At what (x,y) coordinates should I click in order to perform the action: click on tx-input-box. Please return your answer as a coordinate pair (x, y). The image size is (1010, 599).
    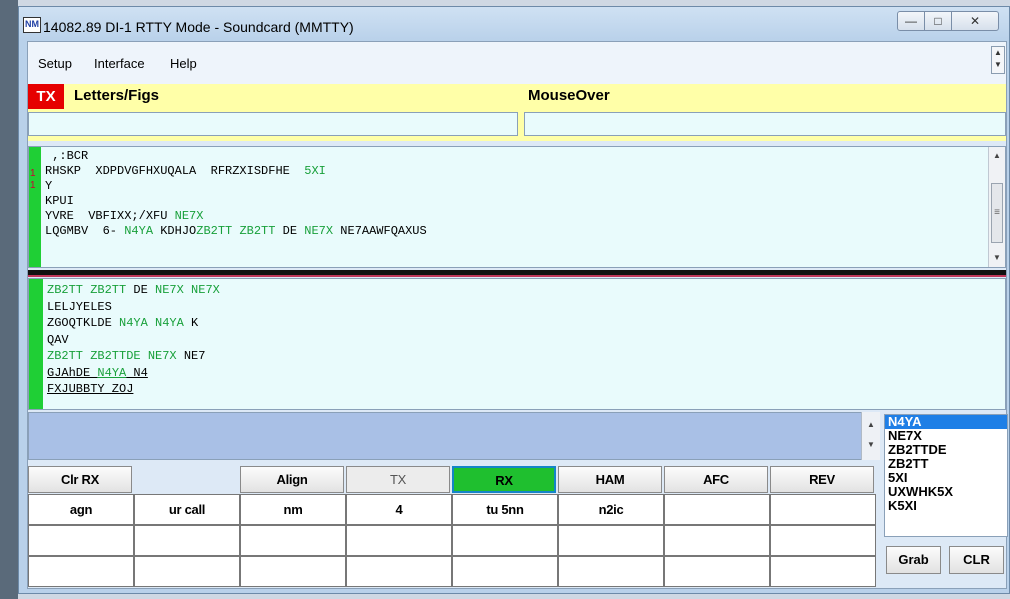
    Looking at the image, I should click on (454, 436).